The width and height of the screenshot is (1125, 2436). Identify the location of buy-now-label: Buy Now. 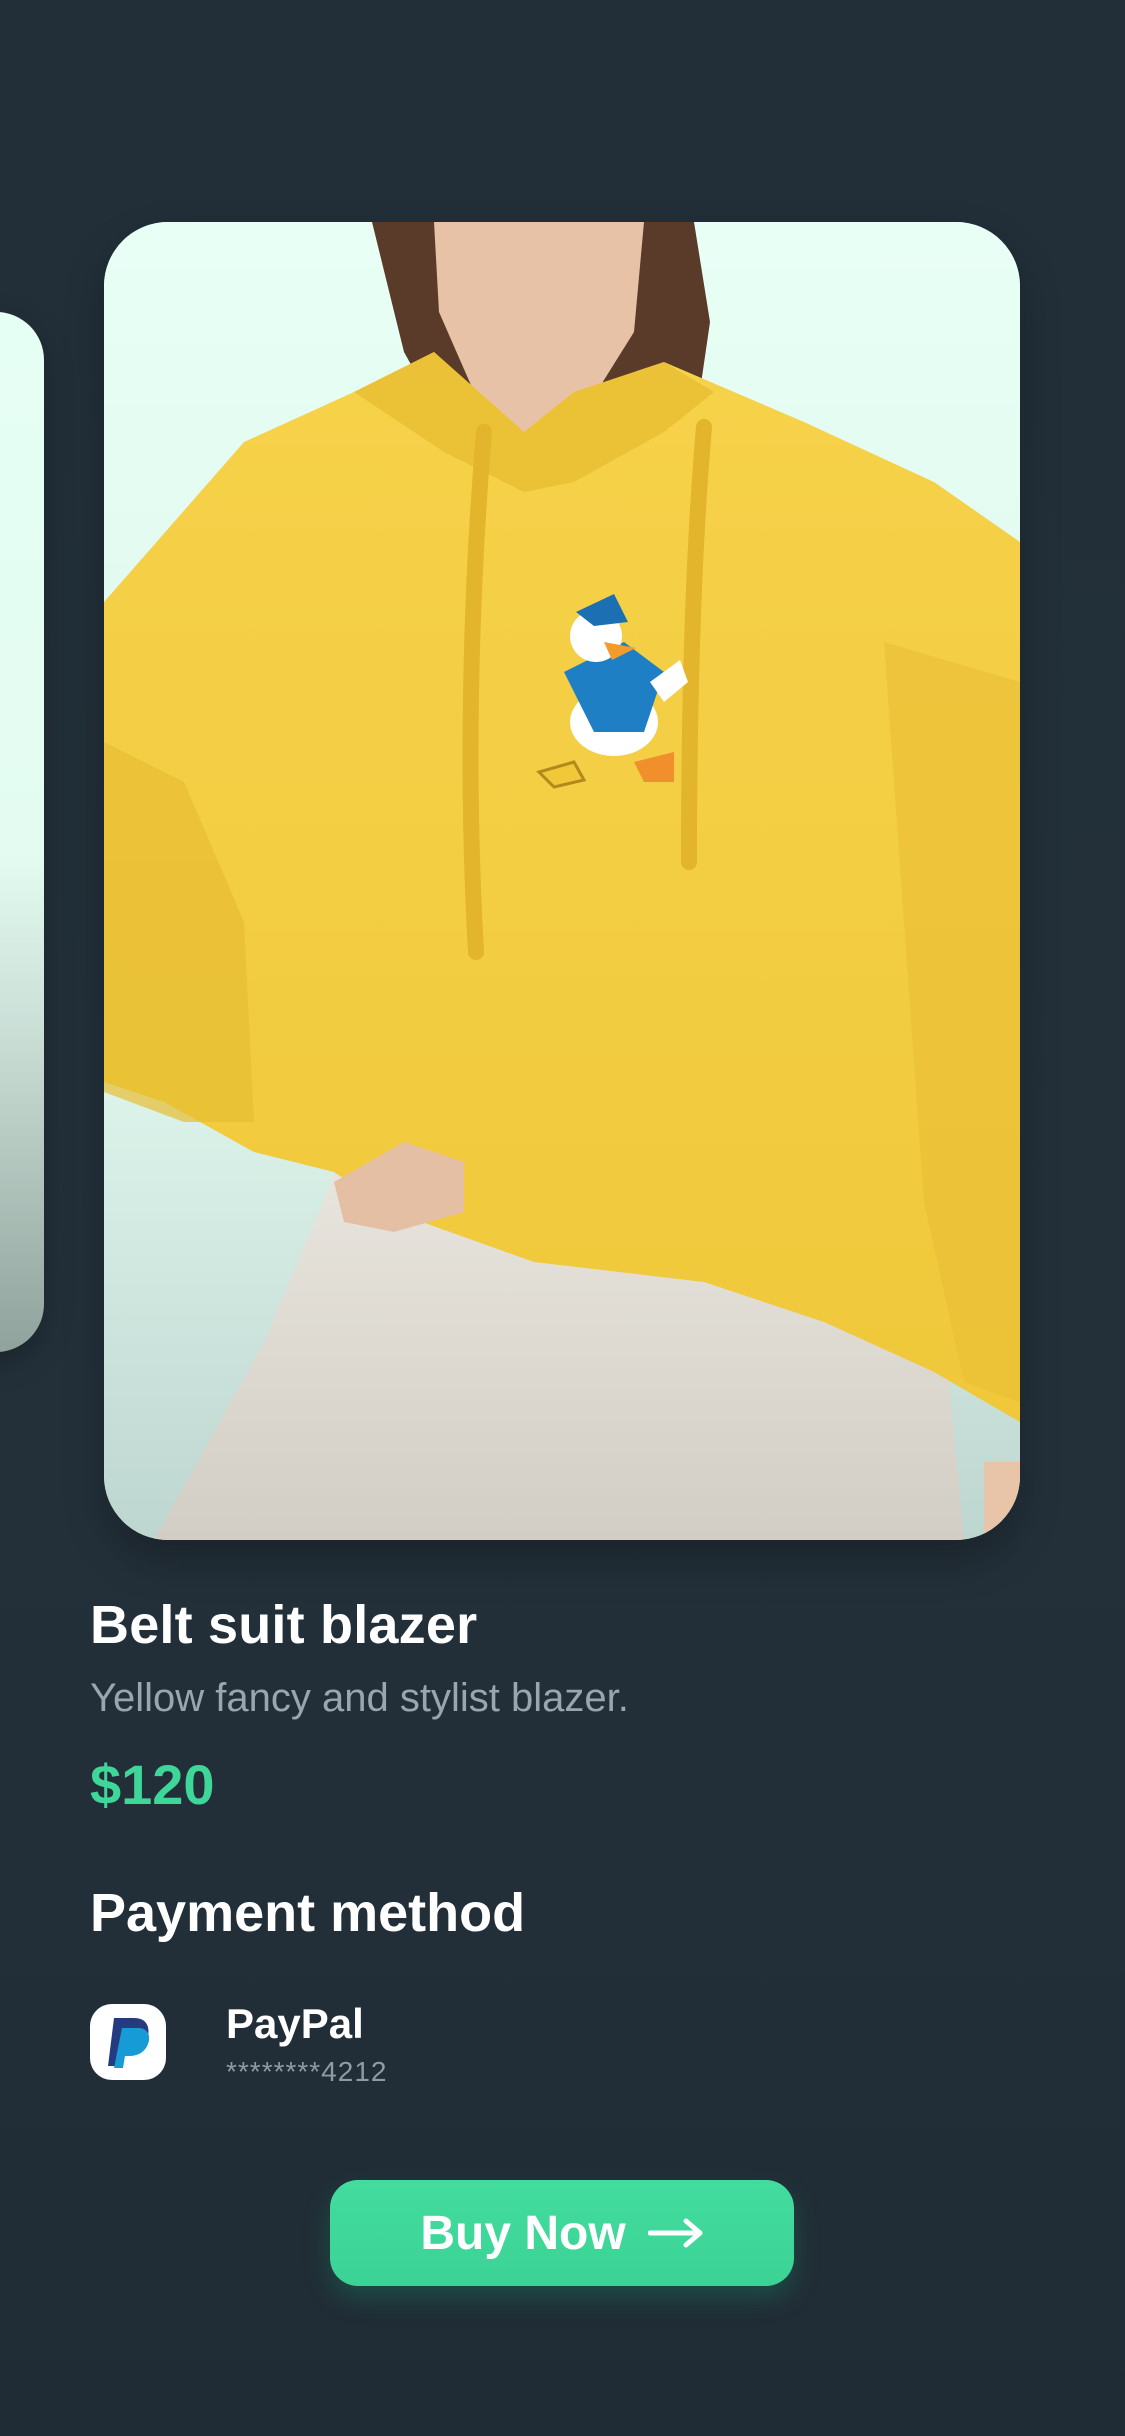
(523, 2233).